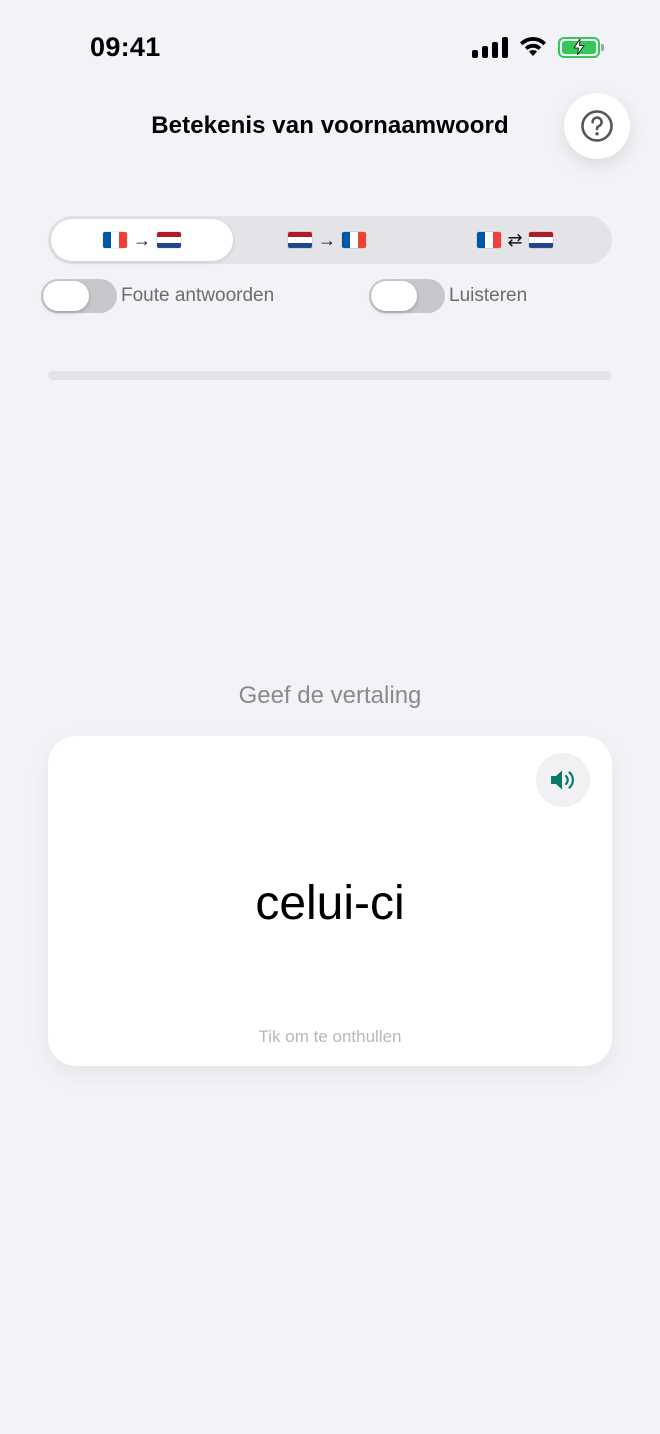 This screenshot has width=660, height=1434. Describe the element at coordinates (198, 295) in the screenshot. I see `wrong-answers-label: Foute antwoorden` at that location.